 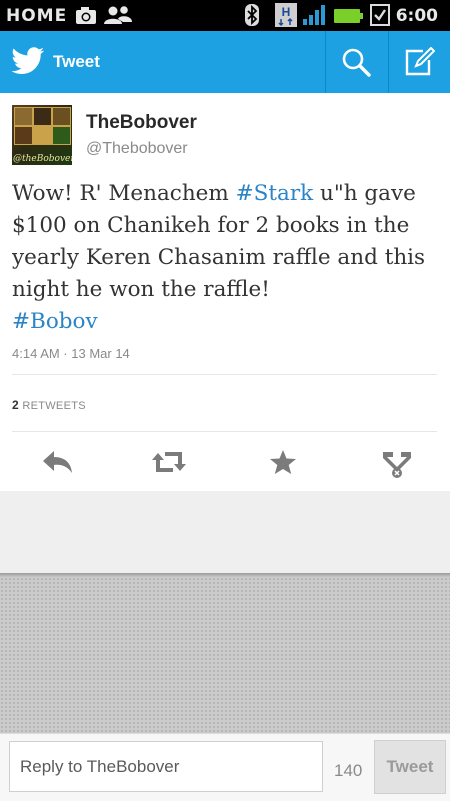 What do you see at coordinates (356, 64) in the screenshot?
I see `search-icon` at bounding box center [356, 64].